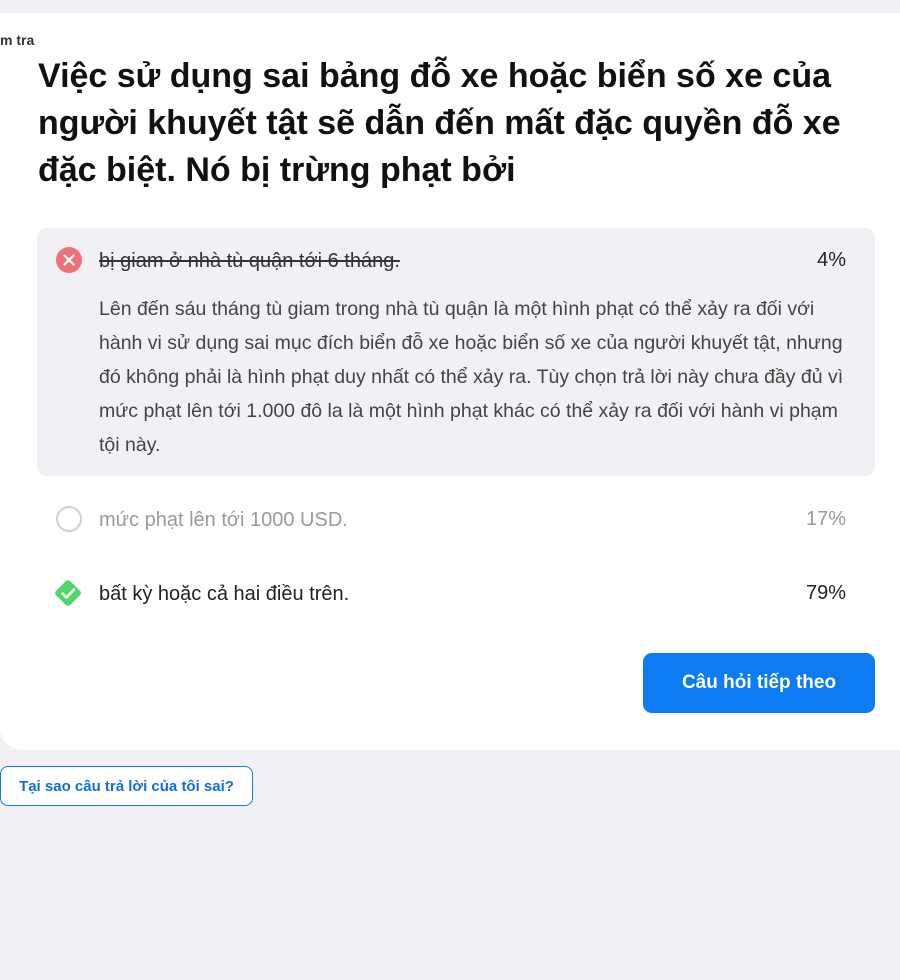 The height and width of the screenshot is (980, 900). I want to click on corner-label: m tra, so click(17, 40).